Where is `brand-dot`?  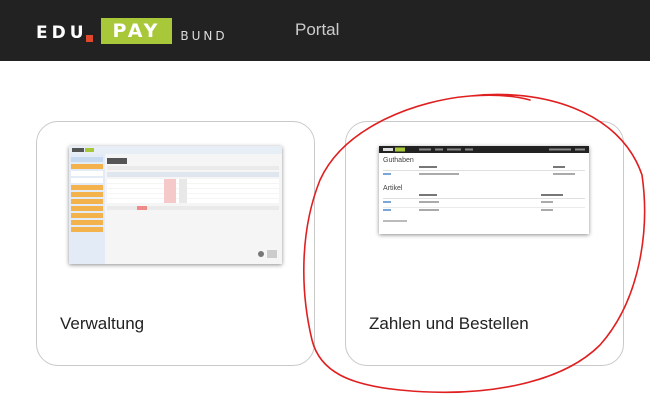 brand-dot is located at coordinates (89, 38).